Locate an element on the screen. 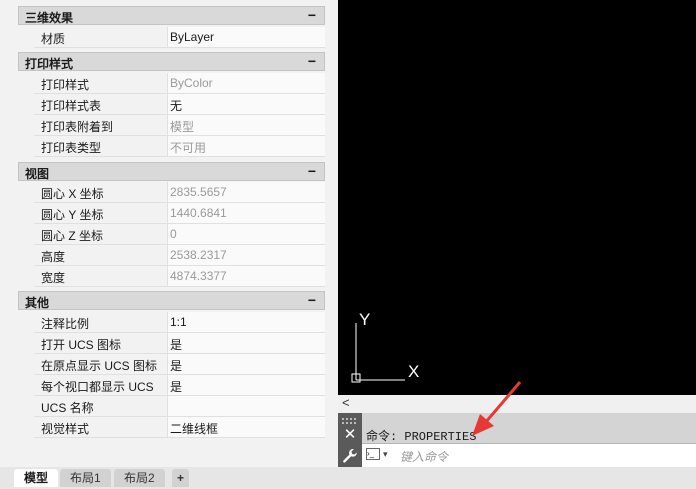  property-label: 圆心 X 坐标 is located at coordinates (72, 194).